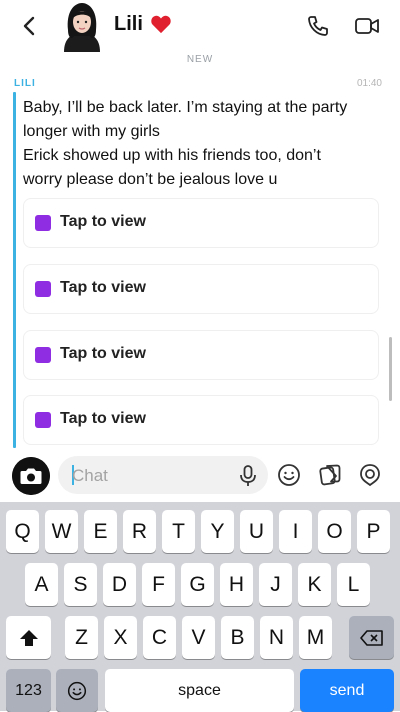 This screenshot has height=712, width=400. Describe the element at coordinates (14, 270) in the screenshot. I see `message-thread-bar` at that location.